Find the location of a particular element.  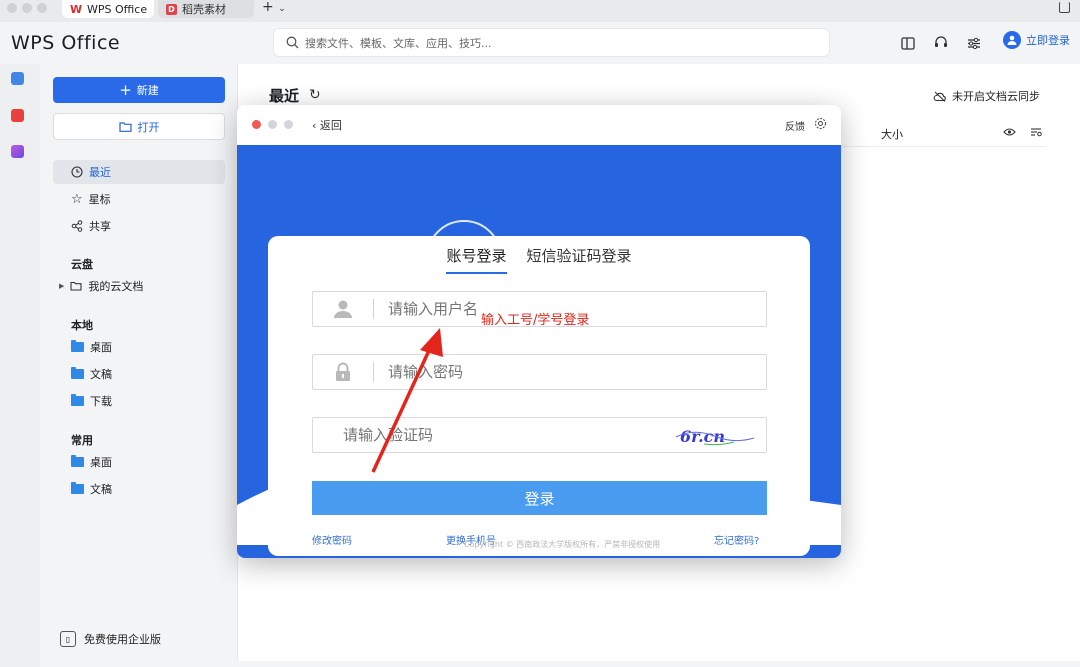

tab-docer: D 稻壳素材 is located at coordinates (206, 9).